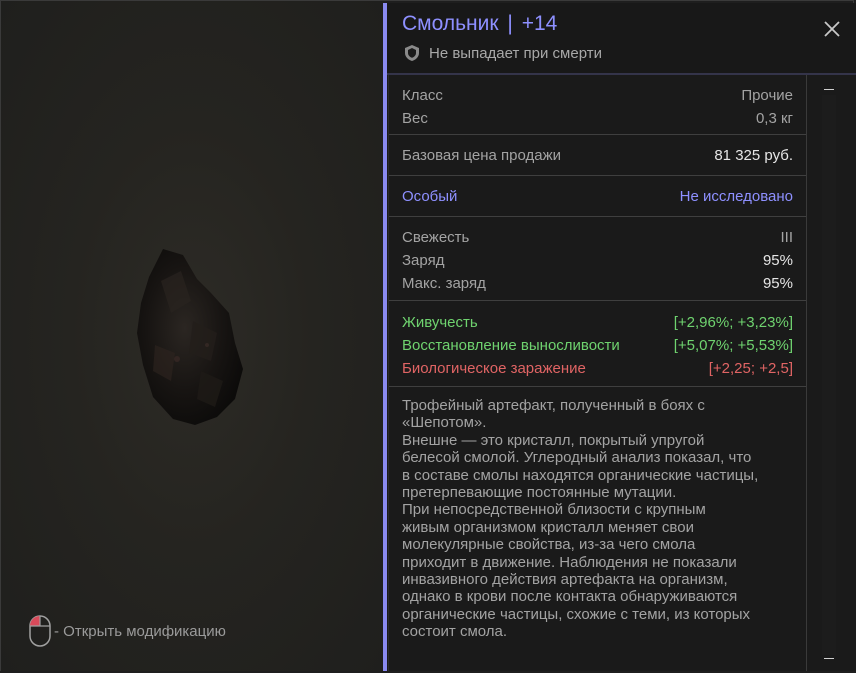 Image resolution: width=856 pixels, height=673 pixels. What do you see at coordinates (415, 118) in the screenshot?
I see `stat-label: Вес` at bounding box center [415, 118].